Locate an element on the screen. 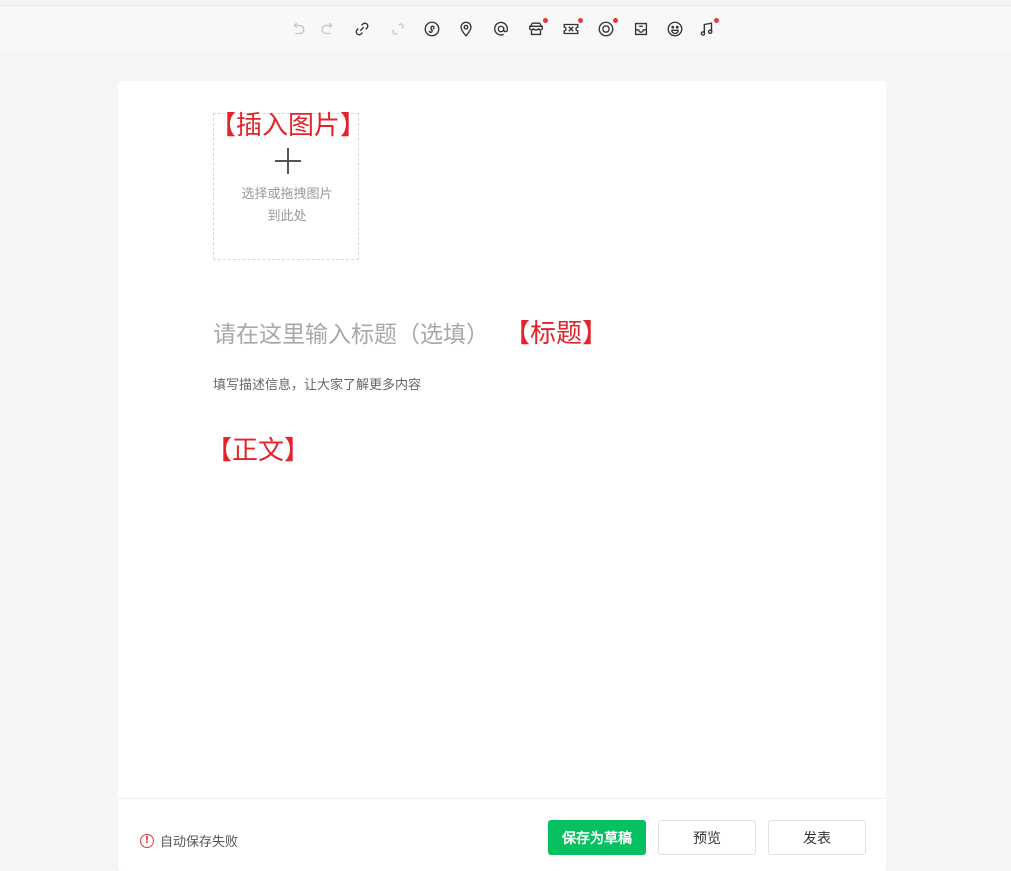 The image size is (1011, 871). title-placeholder: 请在这里输入标题（选填） is located at coordinates (351, 335).